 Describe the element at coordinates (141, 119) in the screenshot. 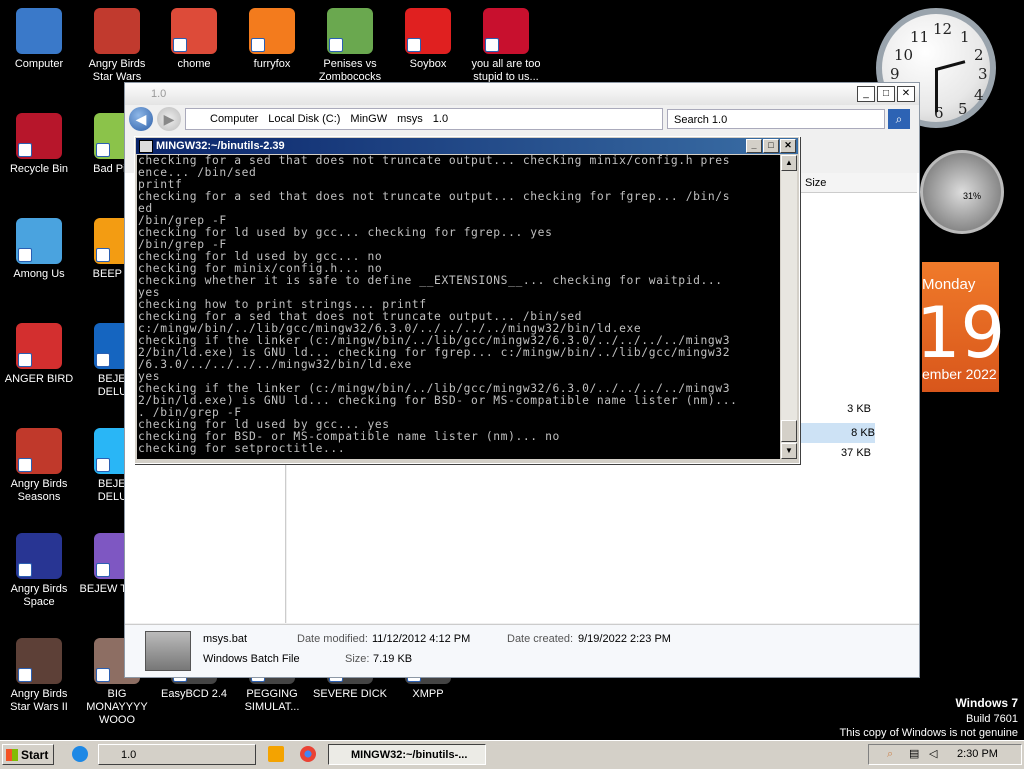

I see `back-button: ◀` at that location.